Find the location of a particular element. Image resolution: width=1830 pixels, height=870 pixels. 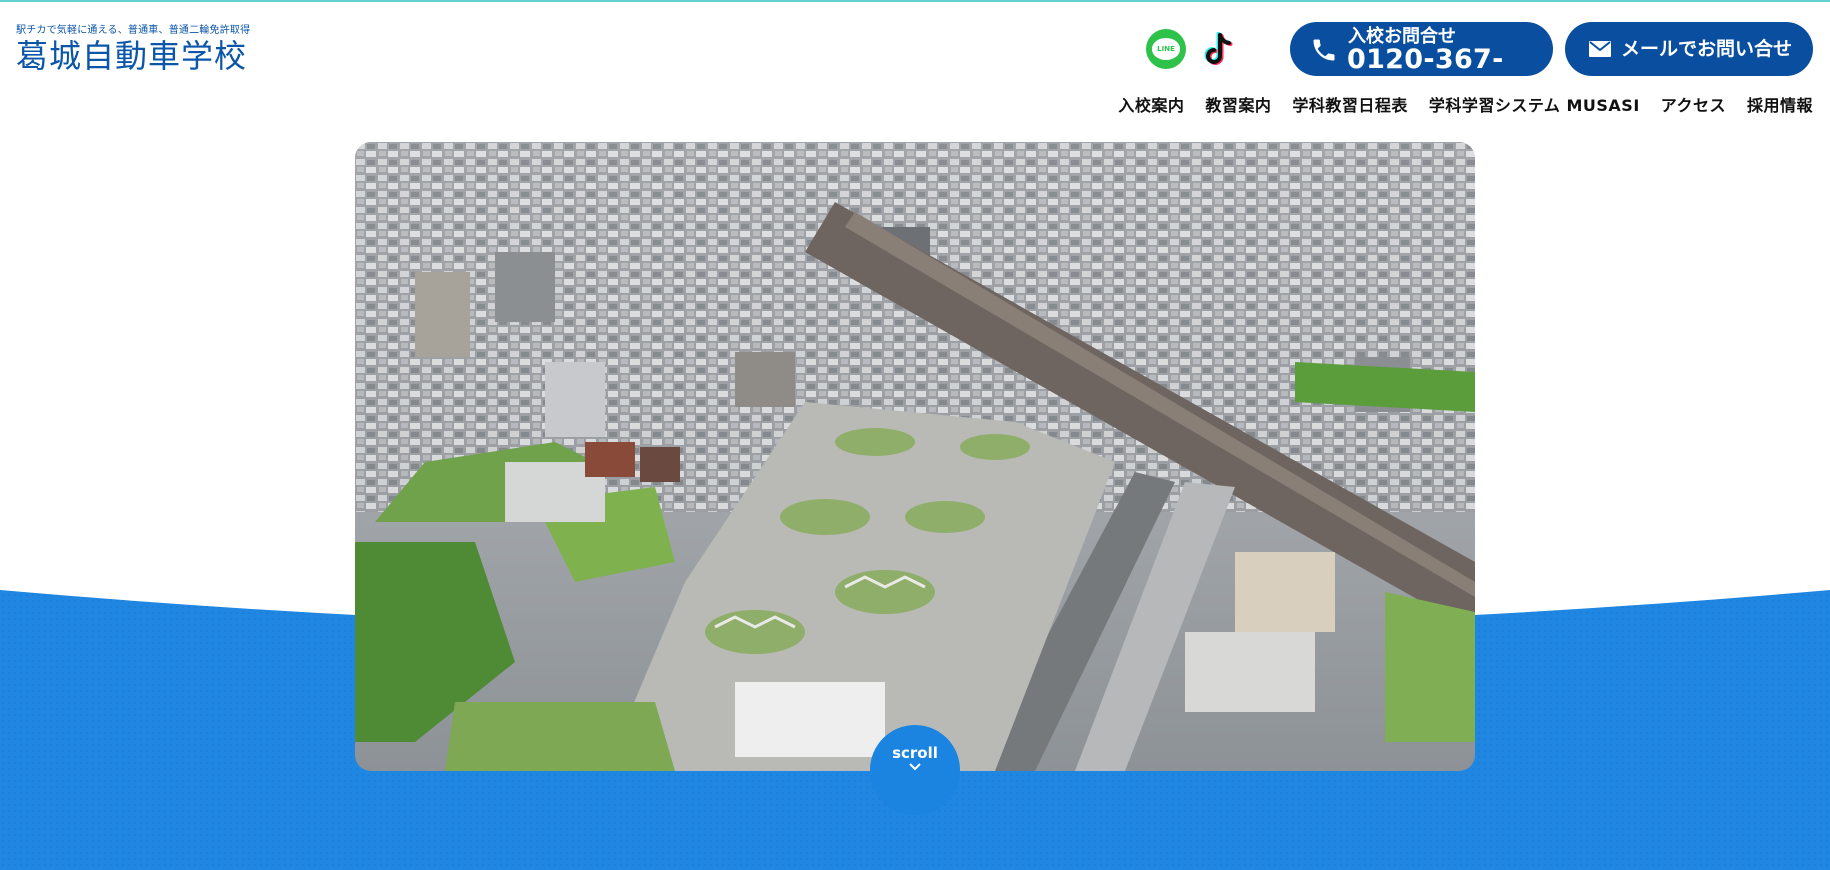

logo-tagline: 駅チカで気軽に通える、普通車、普通二輪免許取得 is located at coordinates (133, 30).